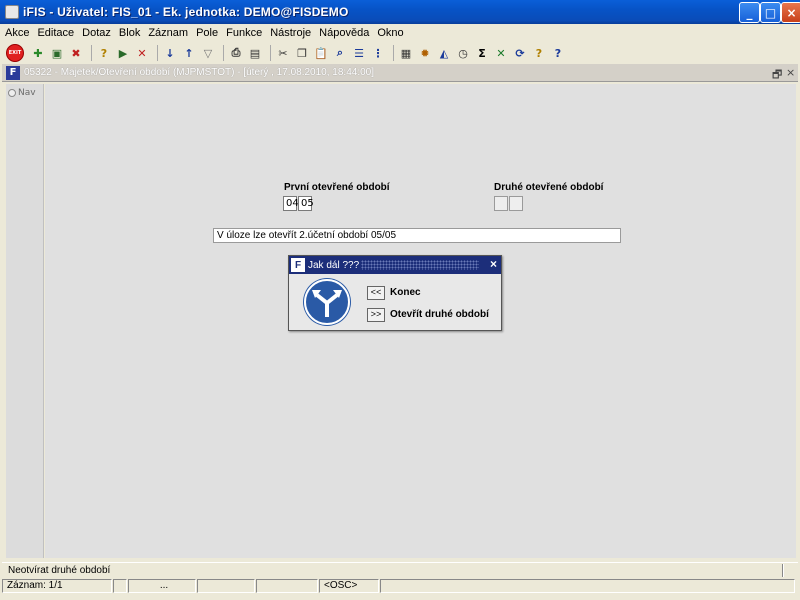  Describe the element at coordinates (57, 586) in the screenshot. I see `record-counter: Záznam: 1/1` at that location.